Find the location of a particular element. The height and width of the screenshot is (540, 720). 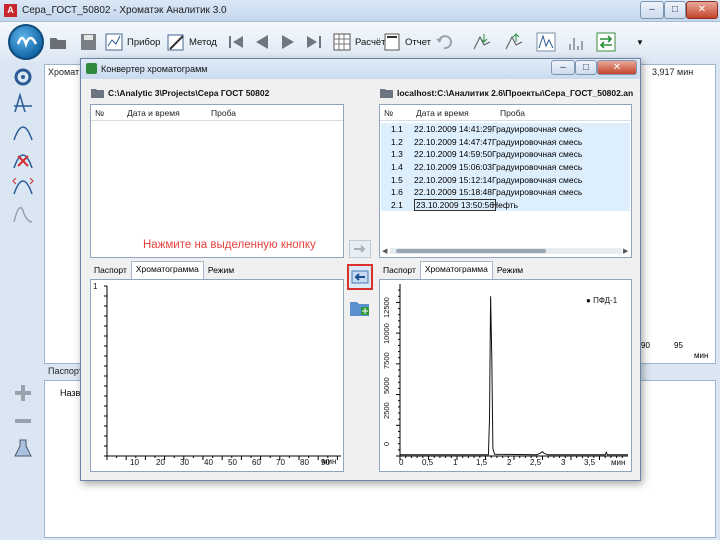

spectrum-view-button is located at coordinates (576, 42).